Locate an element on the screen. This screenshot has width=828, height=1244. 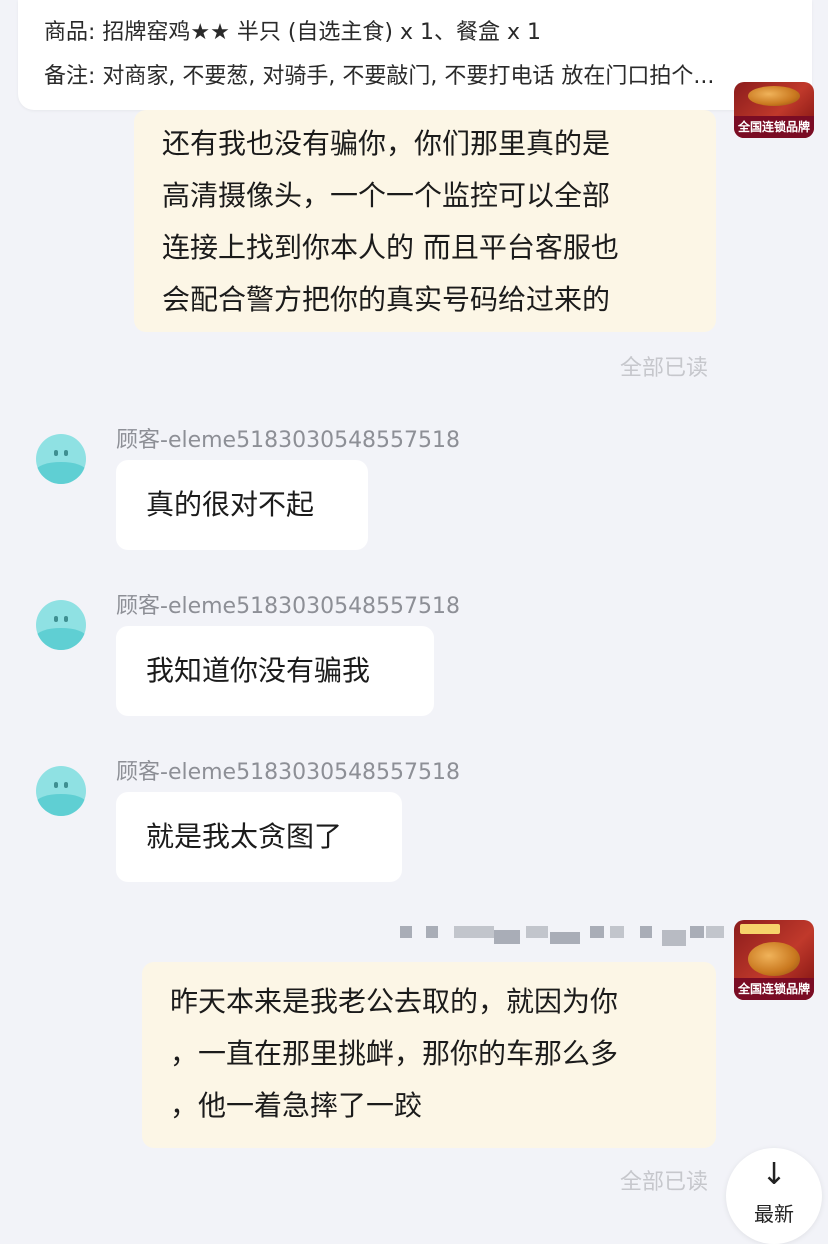
message-line: 还有我也没有骗你，你们那里真的是 is located at coordinates (386, 143).